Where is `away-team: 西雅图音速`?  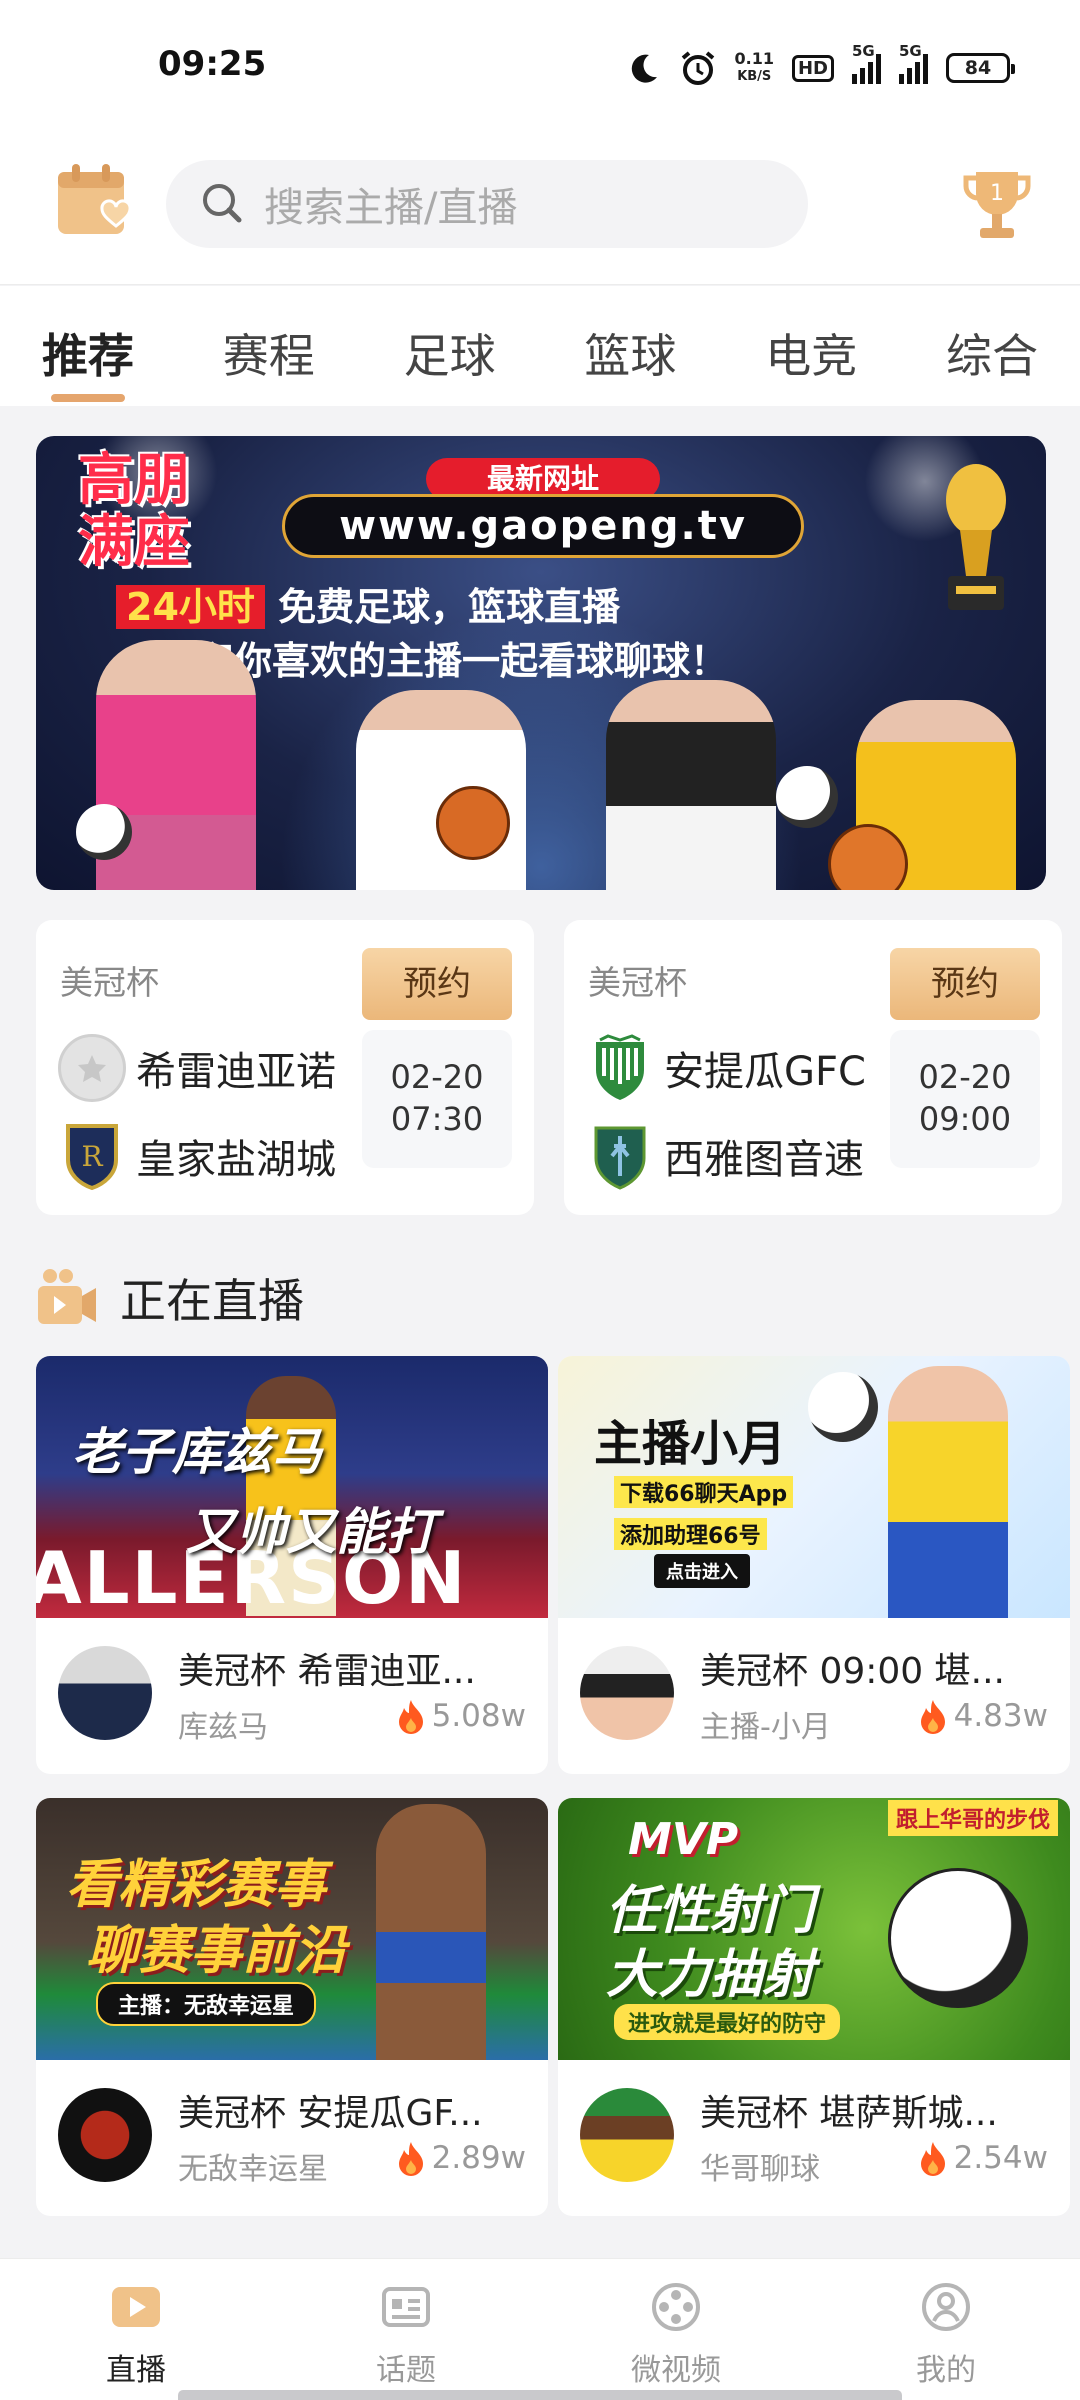
away-team: 西雅图音速 is located at coordinates (725, 1156).